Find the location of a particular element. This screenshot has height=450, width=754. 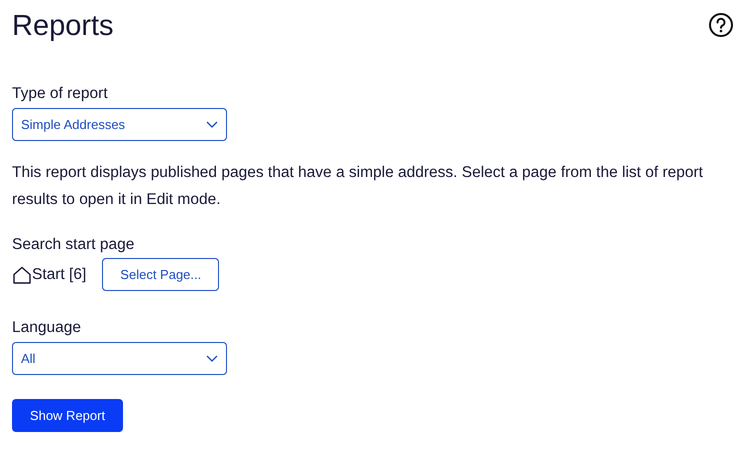

home-icon is located at coordinates (22, 275).